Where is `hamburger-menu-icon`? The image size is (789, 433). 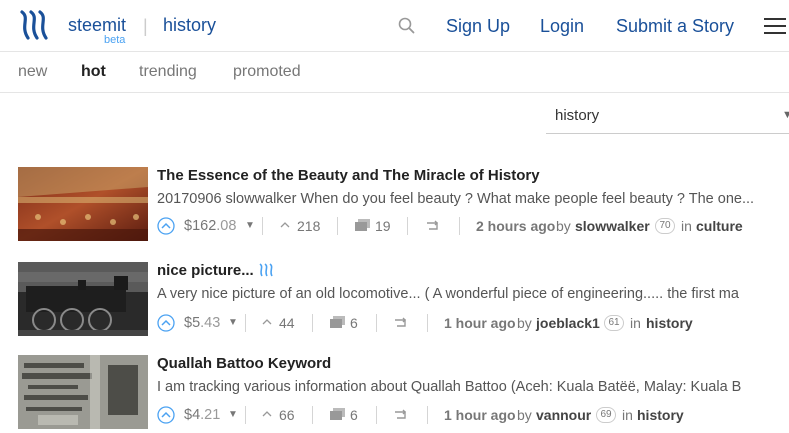
hamburger-menu-icon is located at coordinates (775, 26).